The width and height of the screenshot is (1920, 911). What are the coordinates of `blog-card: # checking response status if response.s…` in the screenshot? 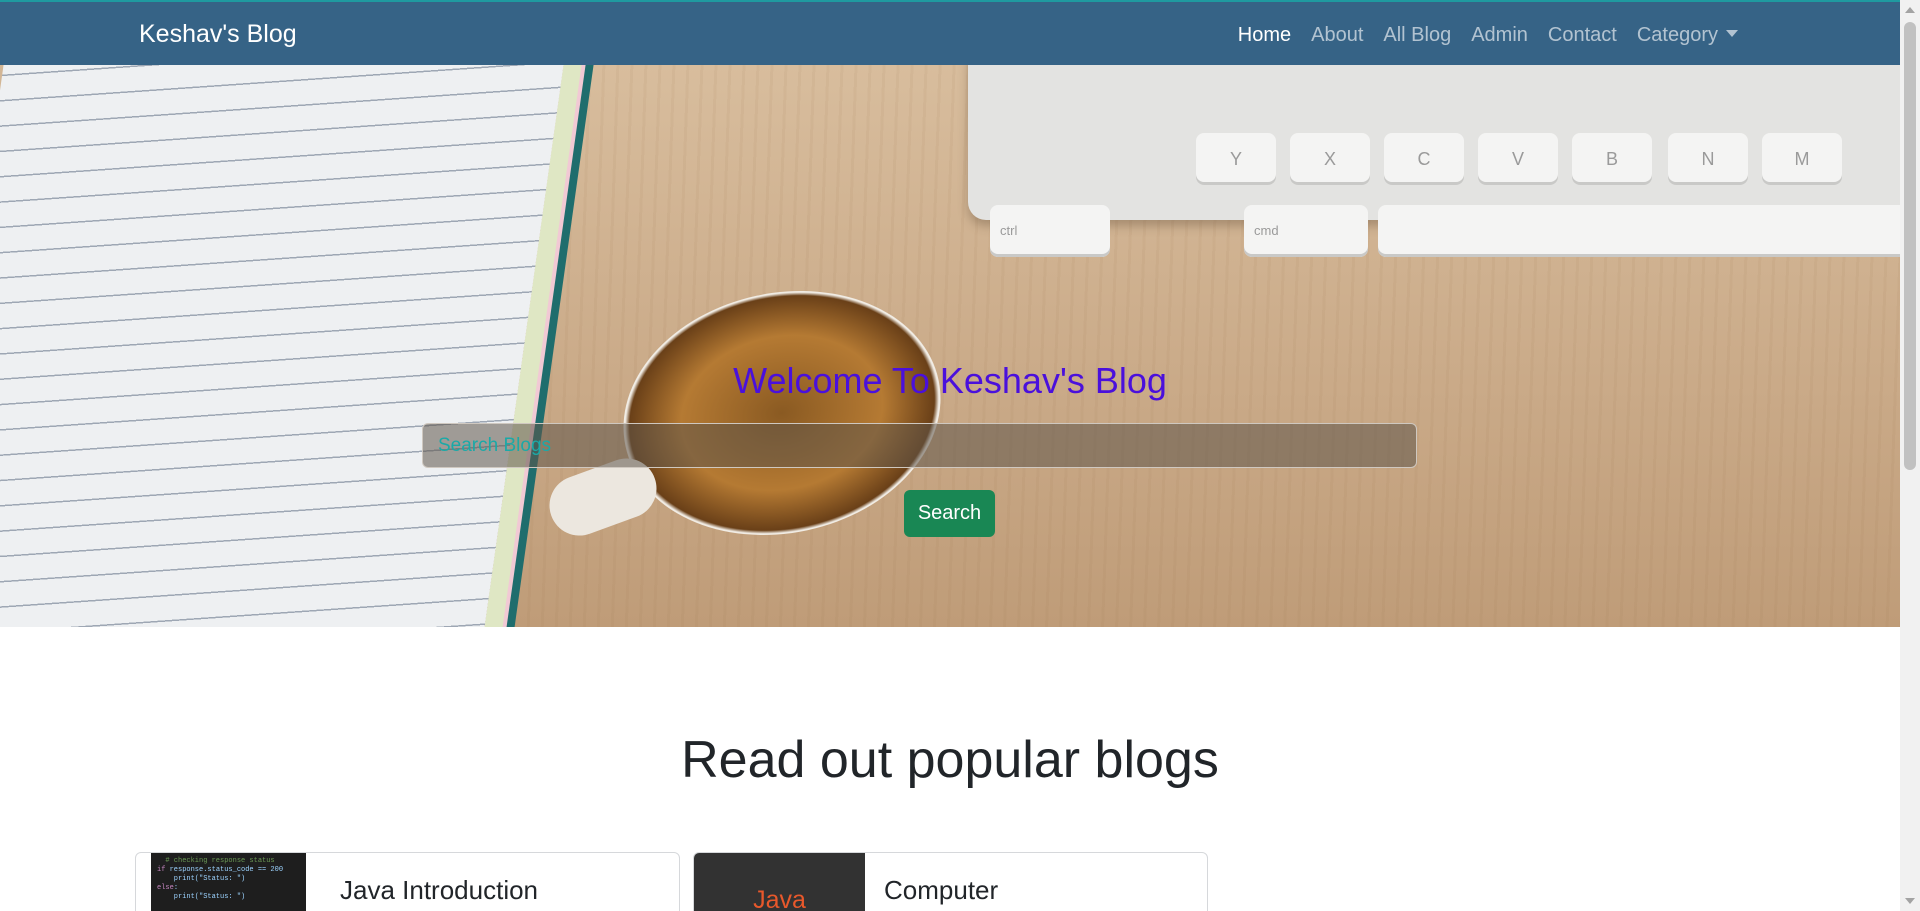 It's located at (407, 881).